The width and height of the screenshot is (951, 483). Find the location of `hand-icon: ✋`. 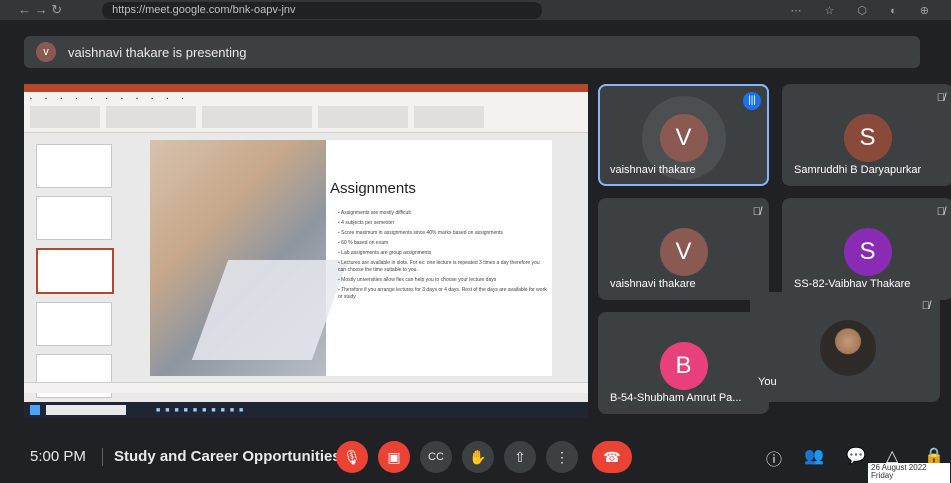

hand-icon: ✋ is located at coordinates (478, 457).